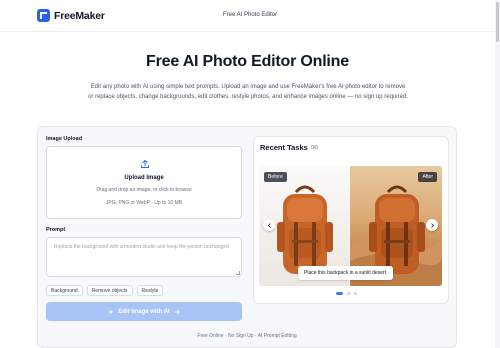  I want to click on page-scrollbar, so click(497, 174).